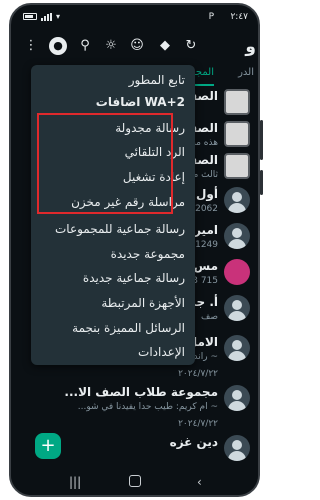  I want to click on more-vert-icon: ⋮, so click(31, 46).